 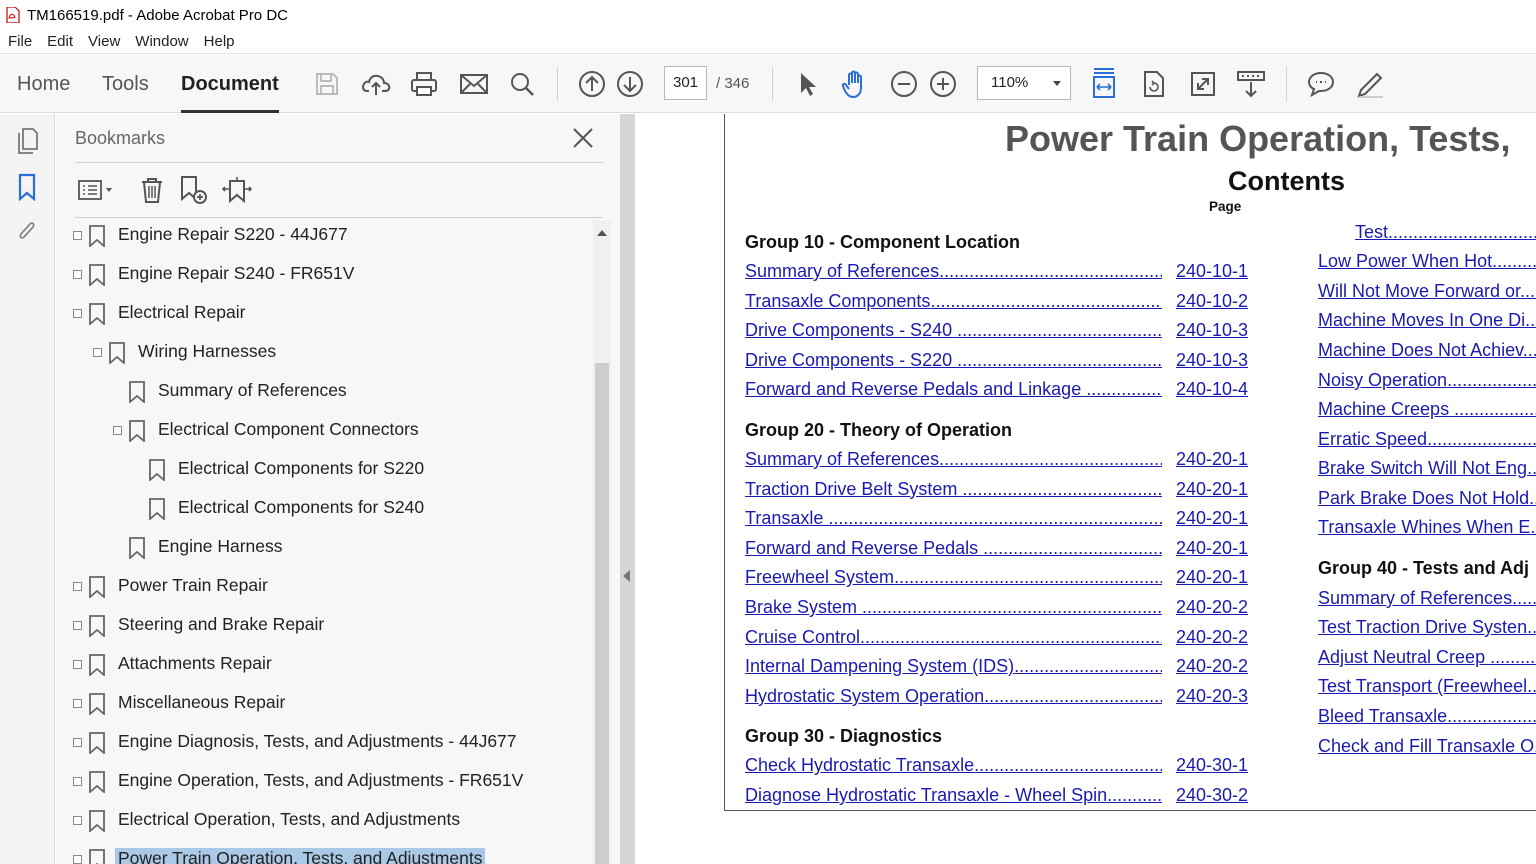 I want to click on full-screen-icon, so click(x=1203, y=84).